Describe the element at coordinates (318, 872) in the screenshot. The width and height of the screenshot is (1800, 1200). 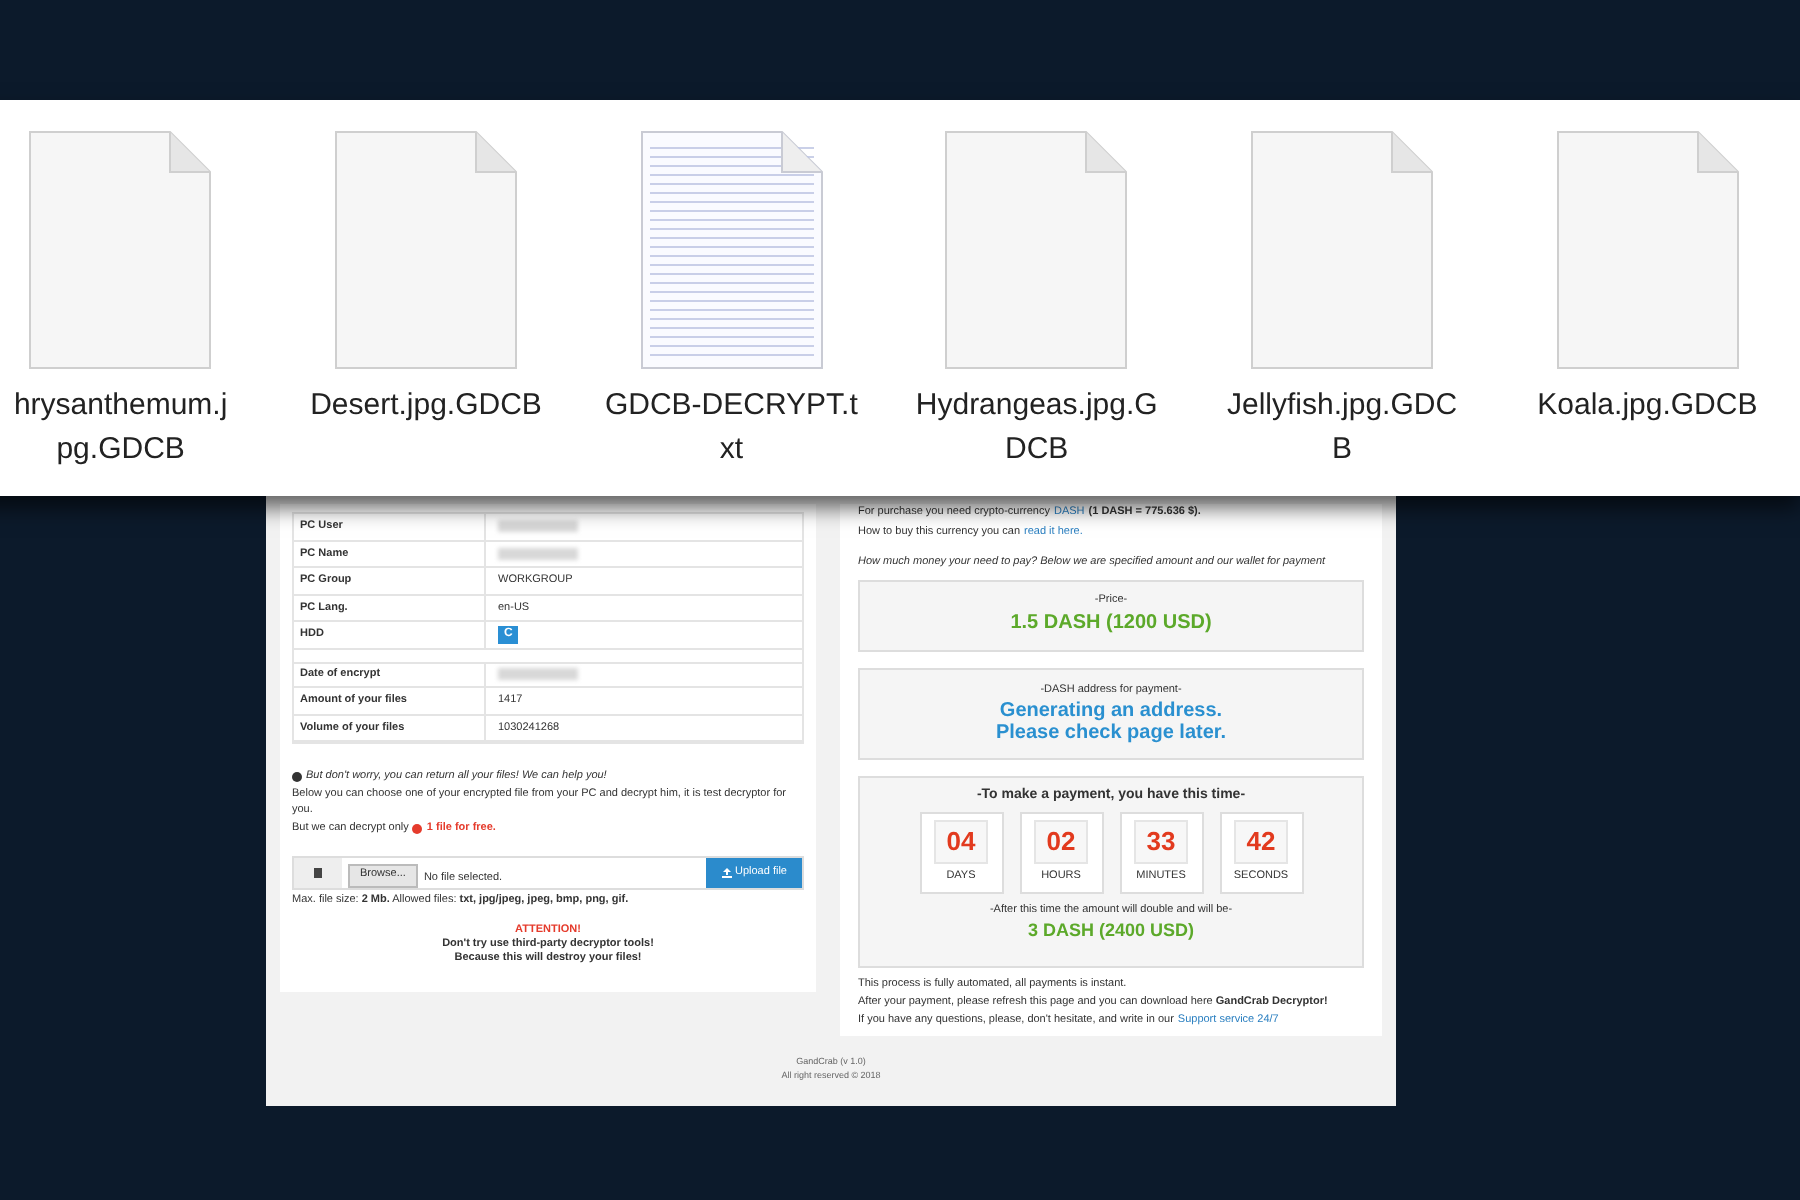
I see `file-icon-addon` at that location.